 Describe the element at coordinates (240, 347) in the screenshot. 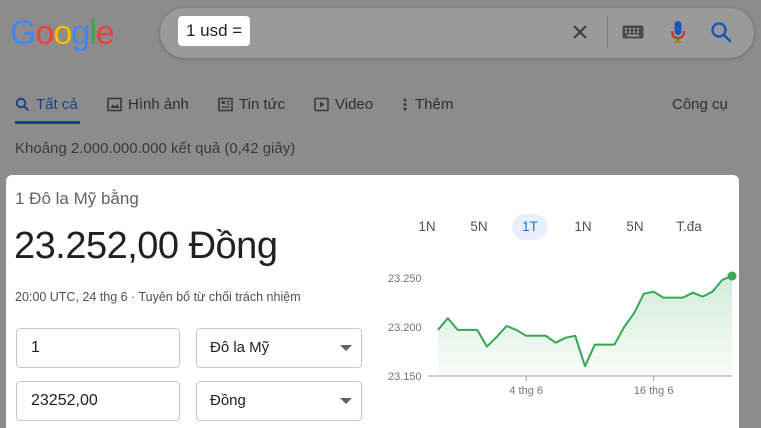

I see `currency-from-label: Đô la Mỹ` at that location.